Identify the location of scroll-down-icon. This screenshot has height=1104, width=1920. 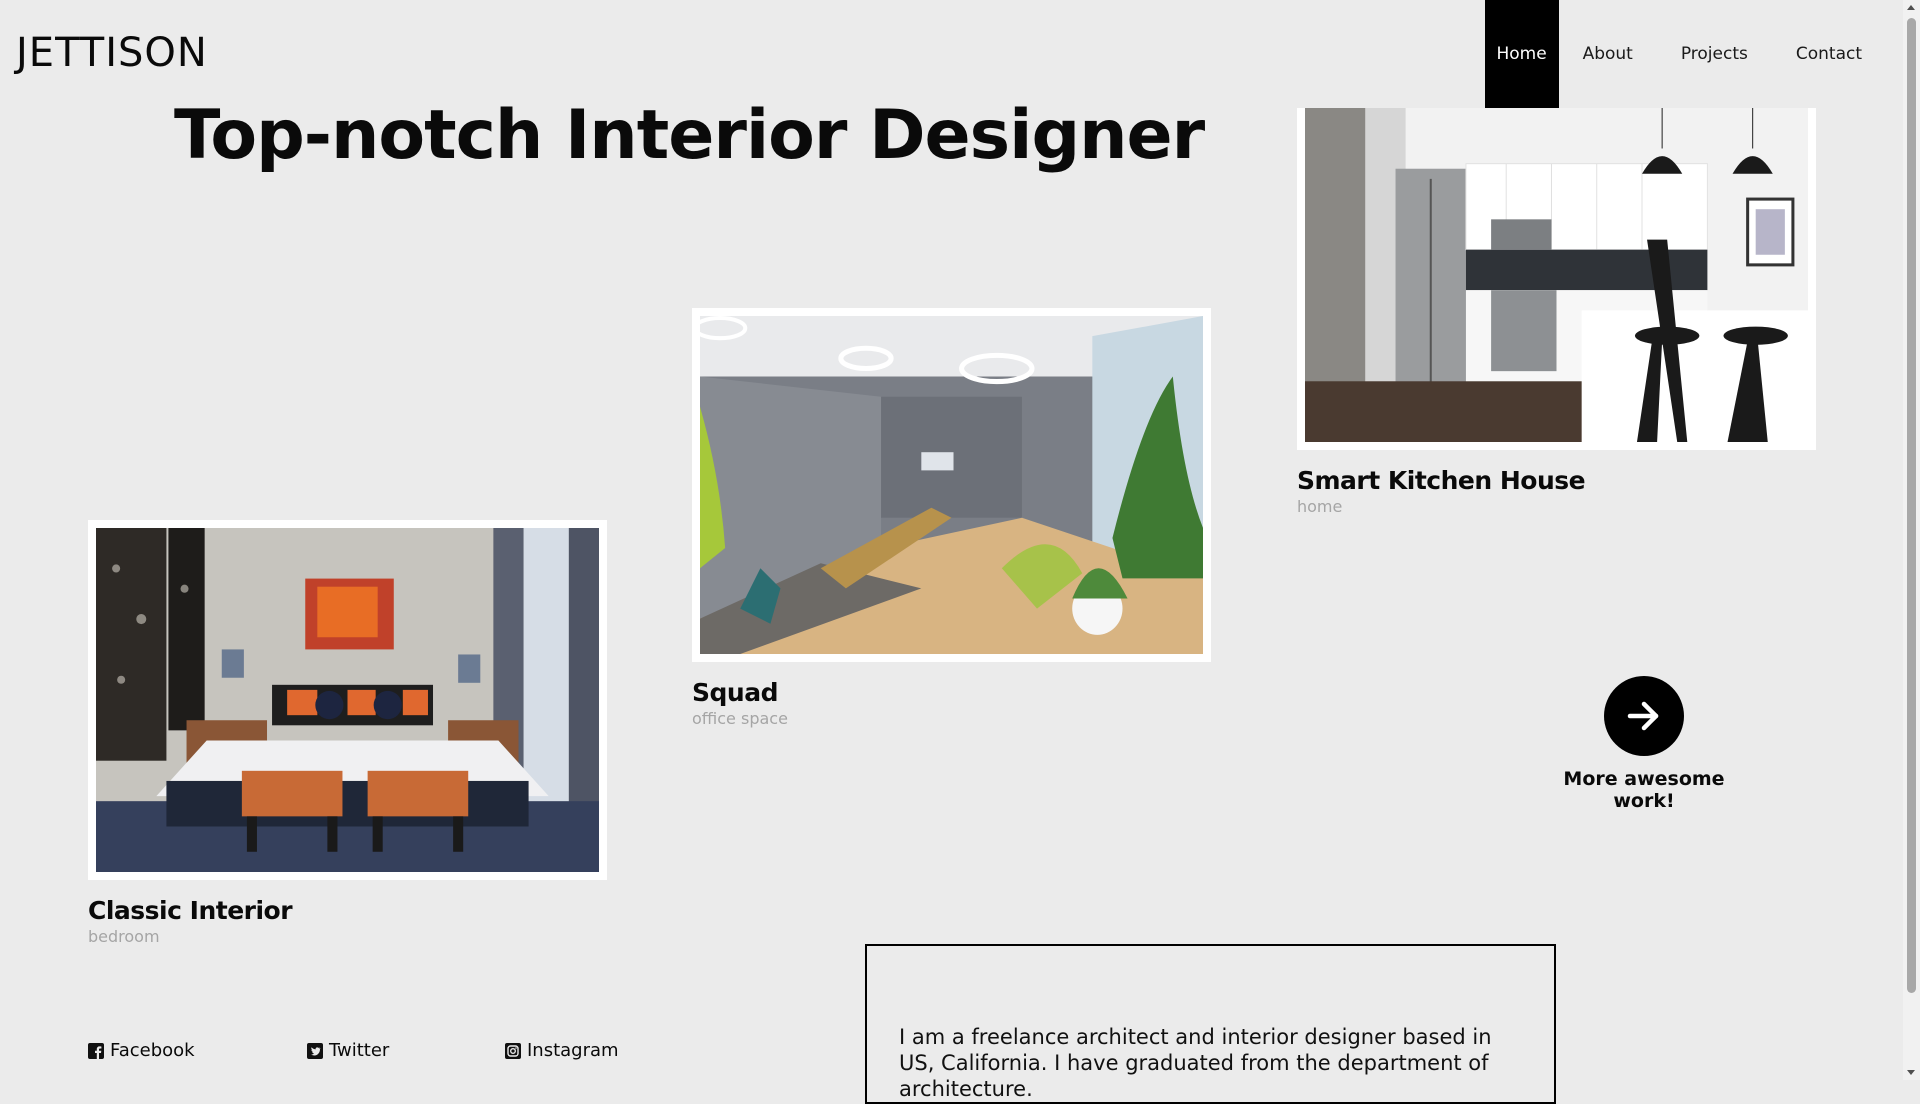
(1911, 1072).